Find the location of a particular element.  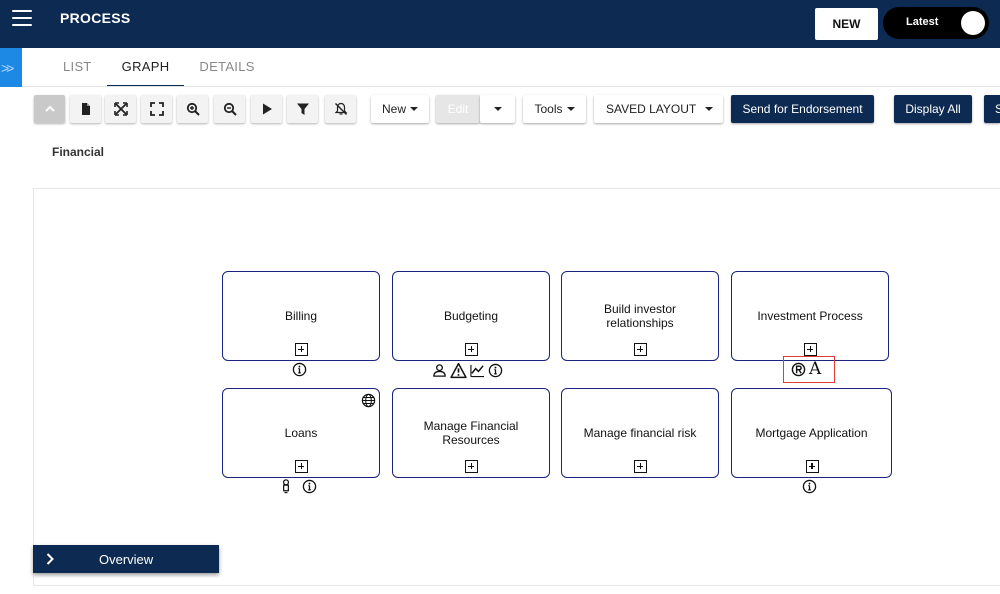

saved-layout-label: SAVED LAYOUT is located at coordinates (651, 109).